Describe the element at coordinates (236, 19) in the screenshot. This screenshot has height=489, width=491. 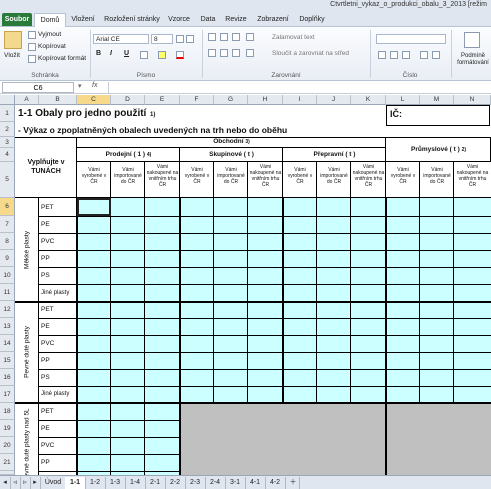
I see `tab-review: Revize` at that location.